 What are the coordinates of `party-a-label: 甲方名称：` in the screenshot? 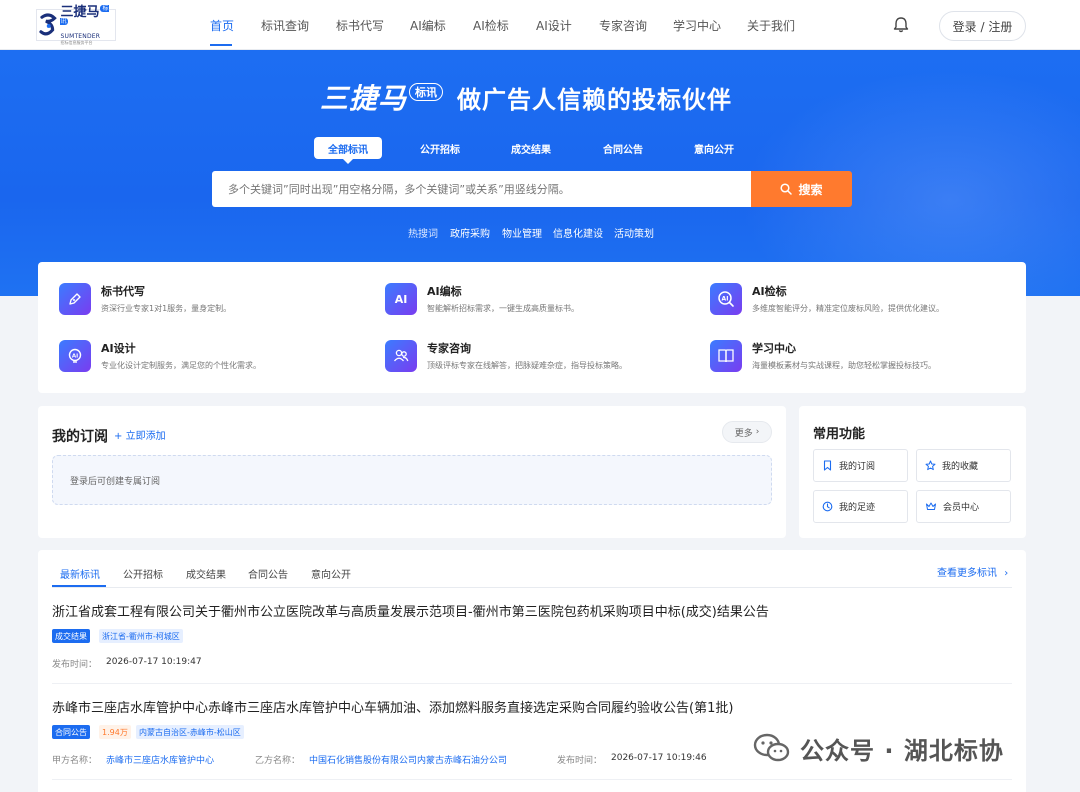 It's located at (75, 761).